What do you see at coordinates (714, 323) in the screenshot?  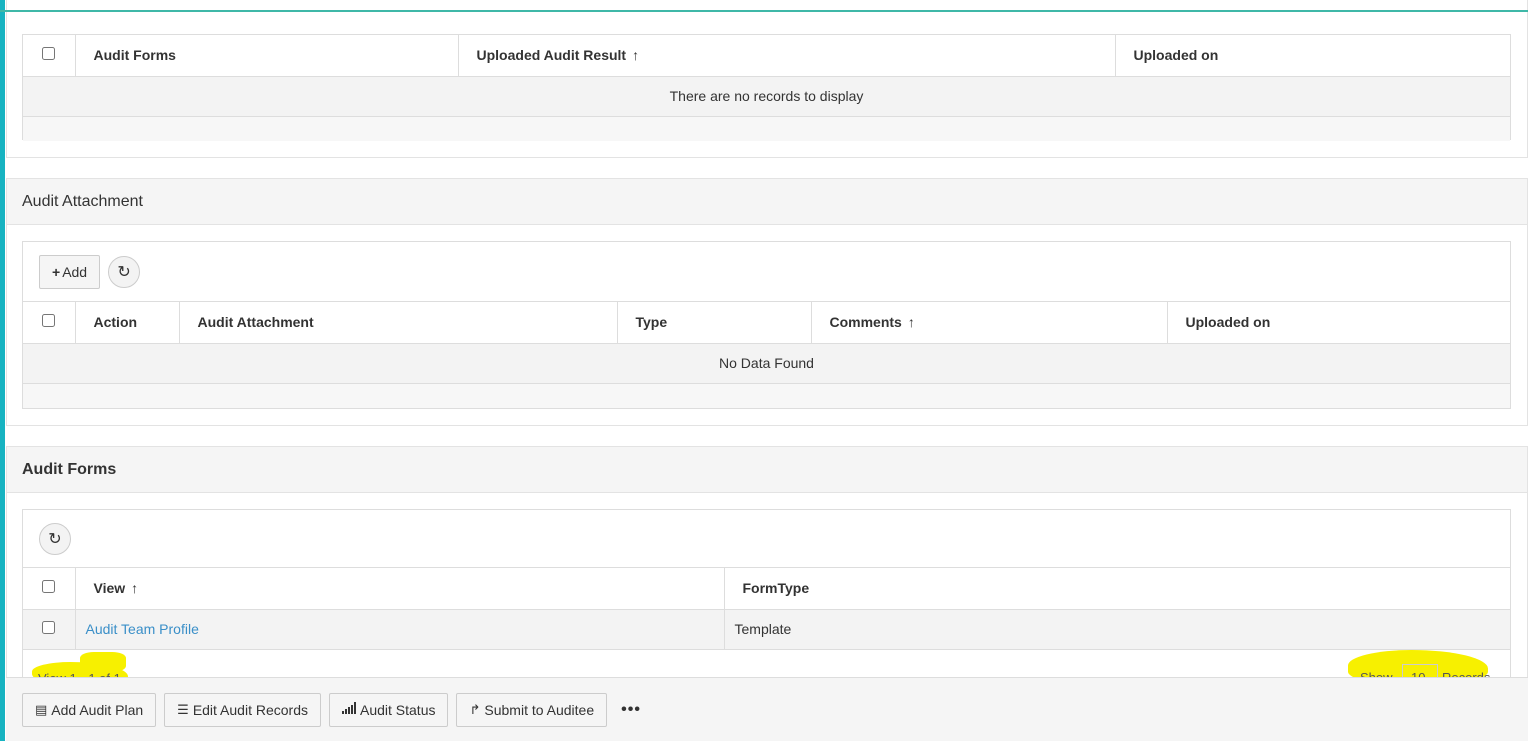 I see `col-type: Type` at bounding box center [714, 323].